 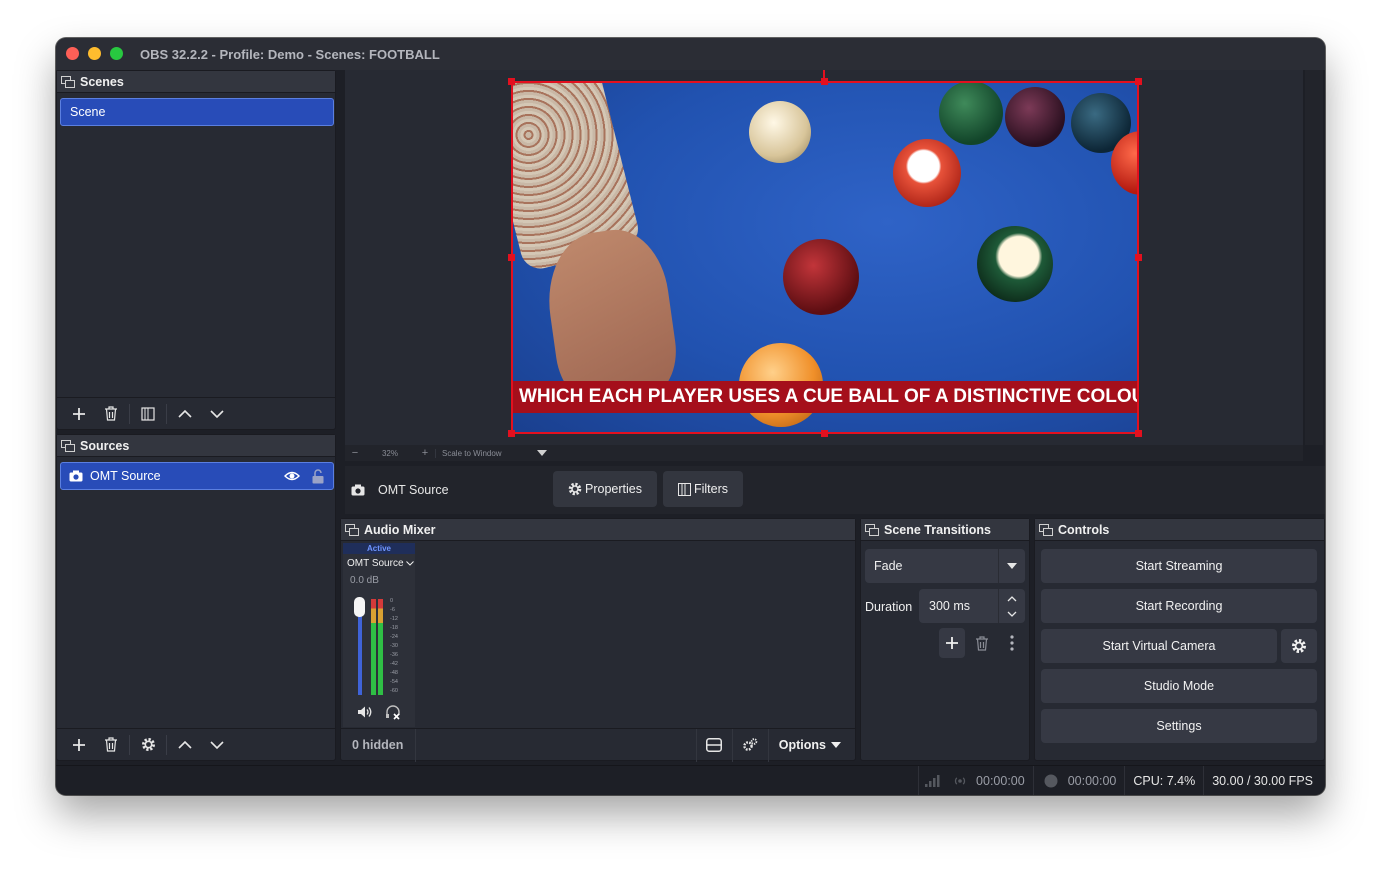 I want to click on virtual-camera-settings-button, so click(x=1299, y=646).